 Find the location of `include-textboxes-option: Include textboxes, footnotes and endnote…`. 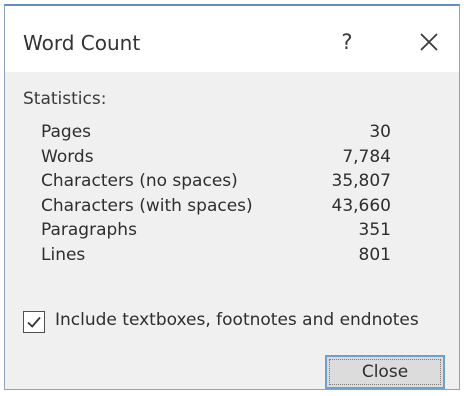

include-textboxes-option: Include textboxes, footnotes and endnote… is located at coordinates (239, 322).